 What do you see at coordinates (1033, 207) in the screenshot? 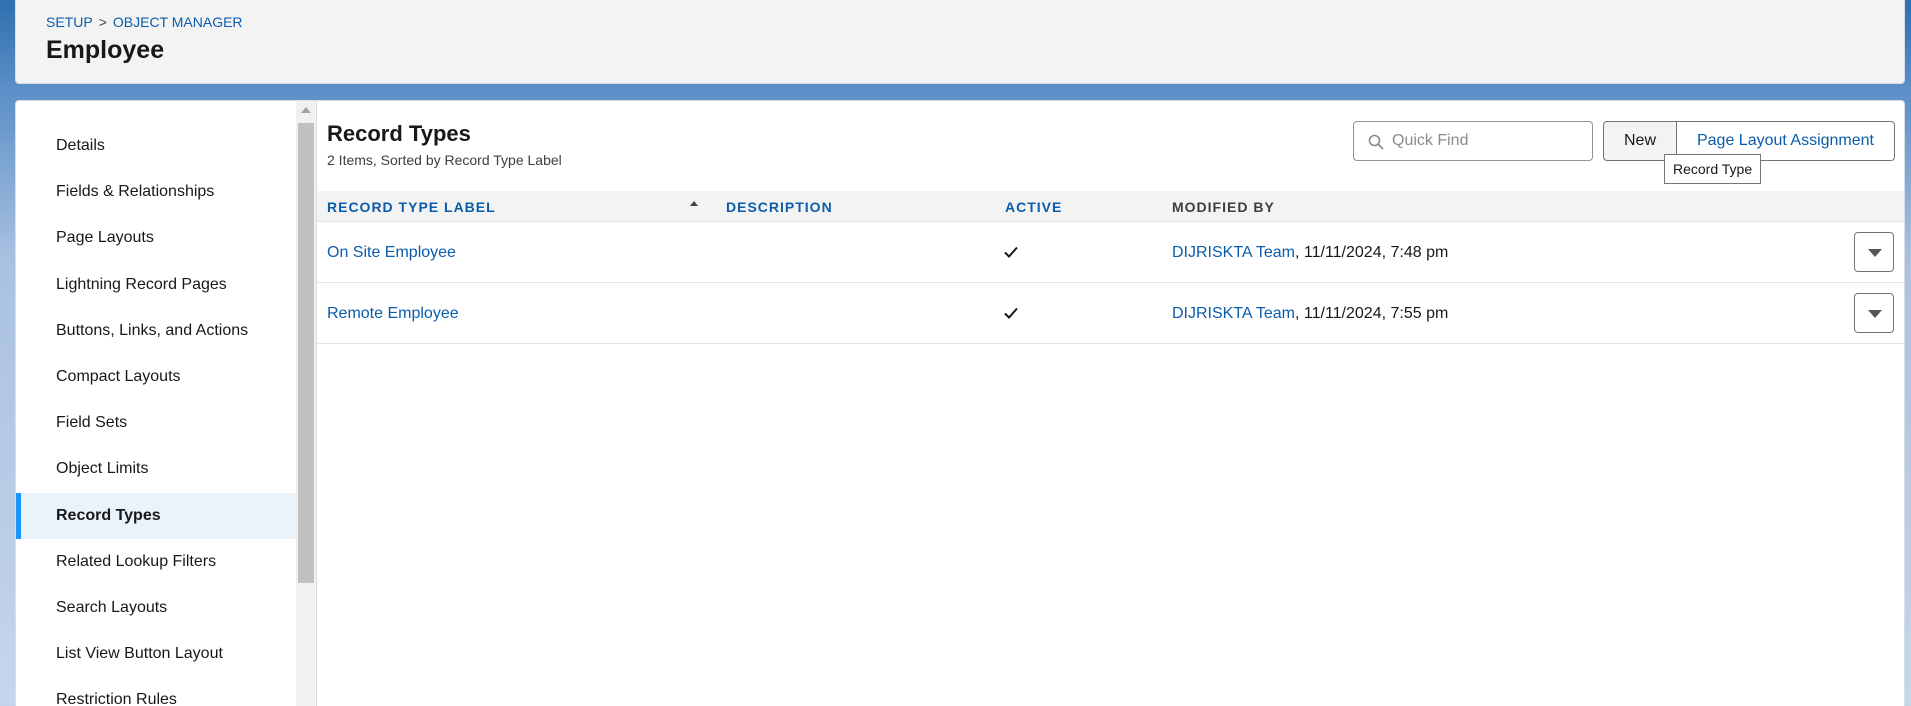
I see `column-header-active: ACTIVE` at bounding box center [1033, 207].